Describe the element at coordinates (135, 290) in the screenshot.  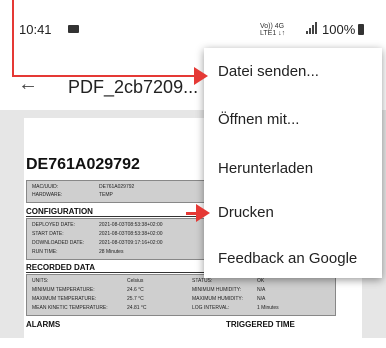
I see `row-value: 24.6 °C` at that location.